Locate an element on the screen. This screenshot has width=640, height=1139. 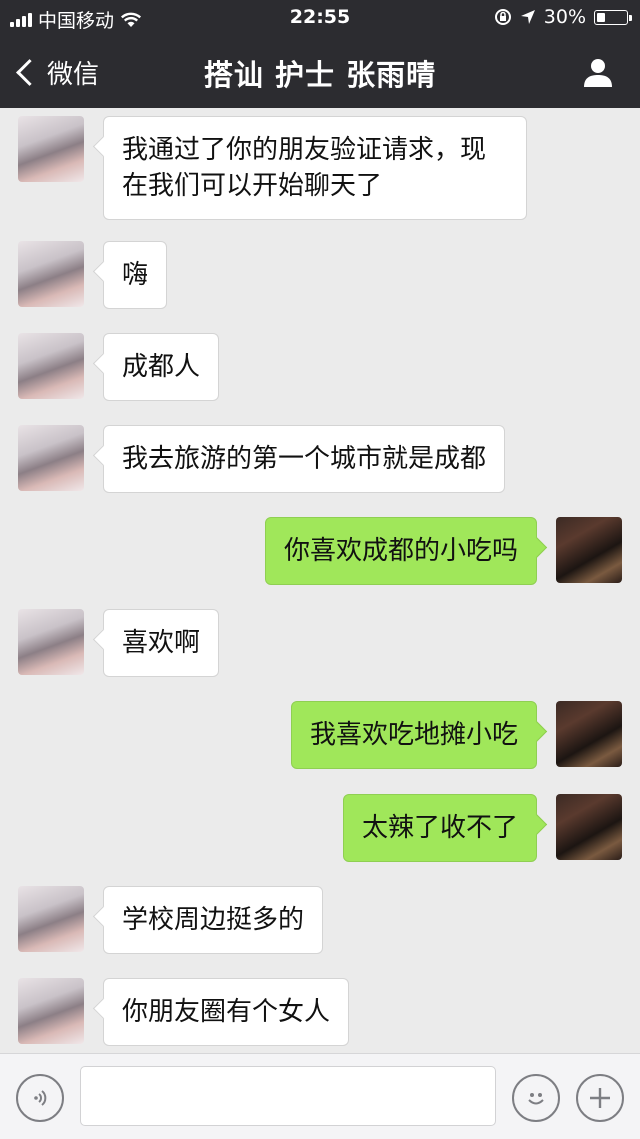
plus-icon is located at coordinates (600, 1098).